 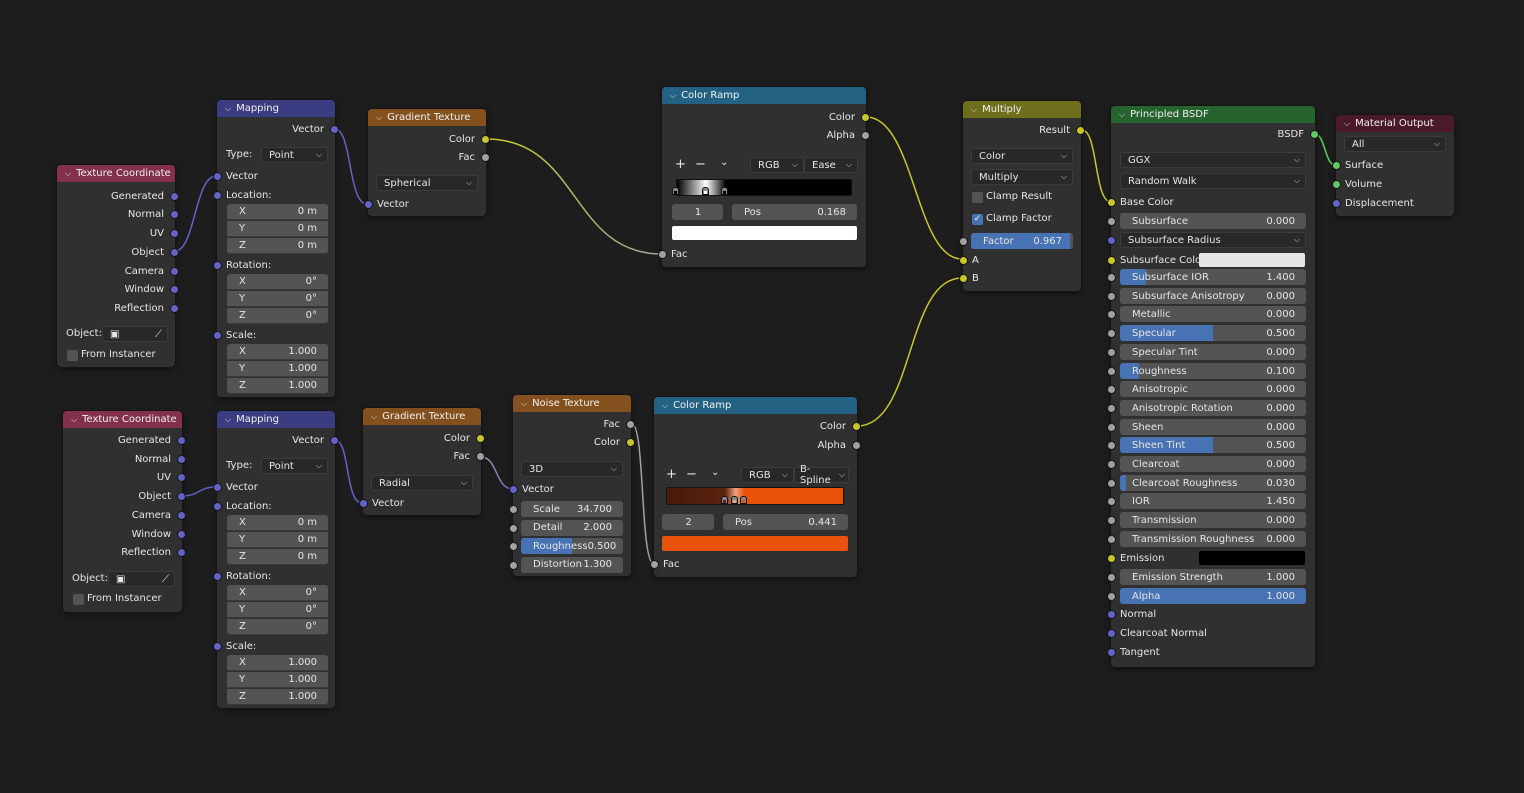 What do you see at coordinates (1252, 558) in the screenshot?
I see `emission-color-swatch` at bounding box center [1252, 558].